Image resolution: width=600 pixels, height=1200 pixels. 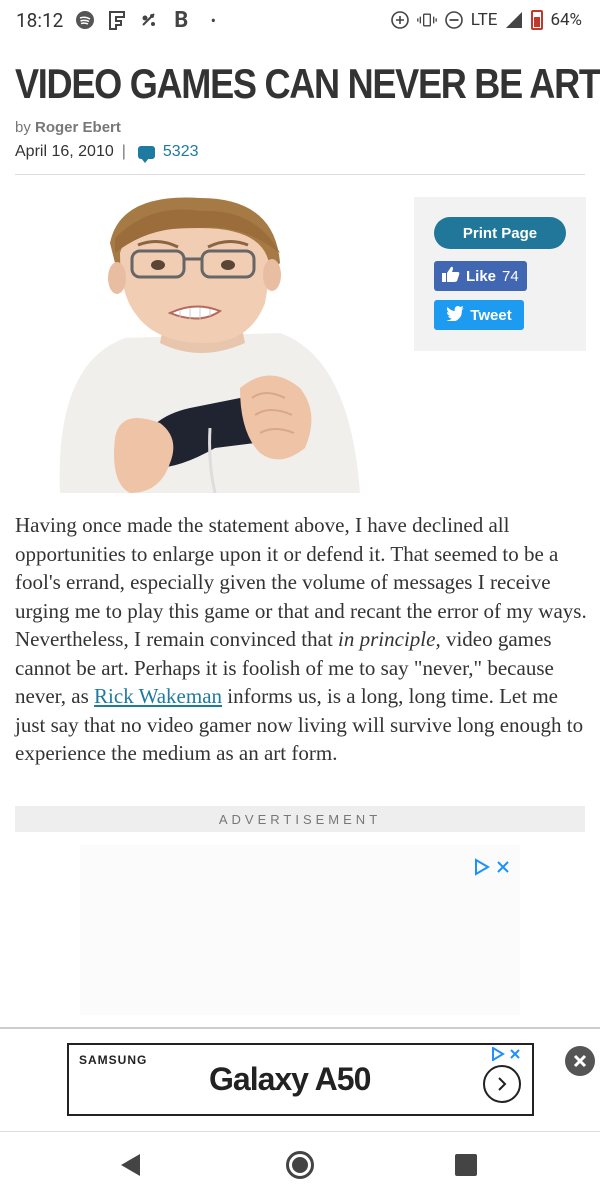 What do you see at coordinates (482, 869) in the screenshot?
I see `adchoices-play-icon` at bounding box center [482, 869].